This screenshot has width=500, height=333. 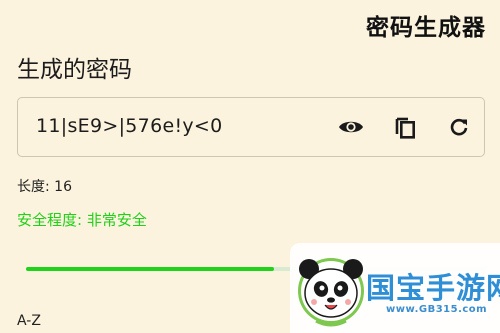 I want to click on copy-button, so click(x=405, y=127).